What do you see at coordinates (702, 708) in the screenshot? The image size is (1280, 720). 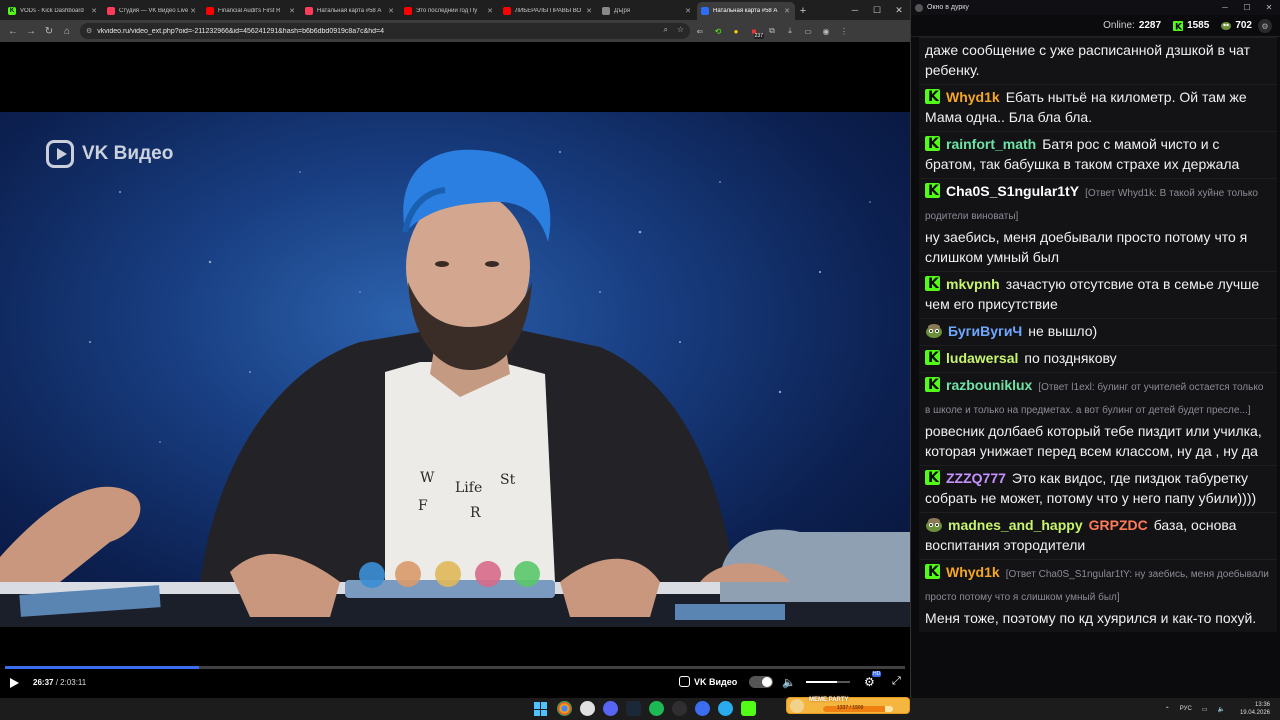 I see `app-icon` at bounding box center [702, 708].